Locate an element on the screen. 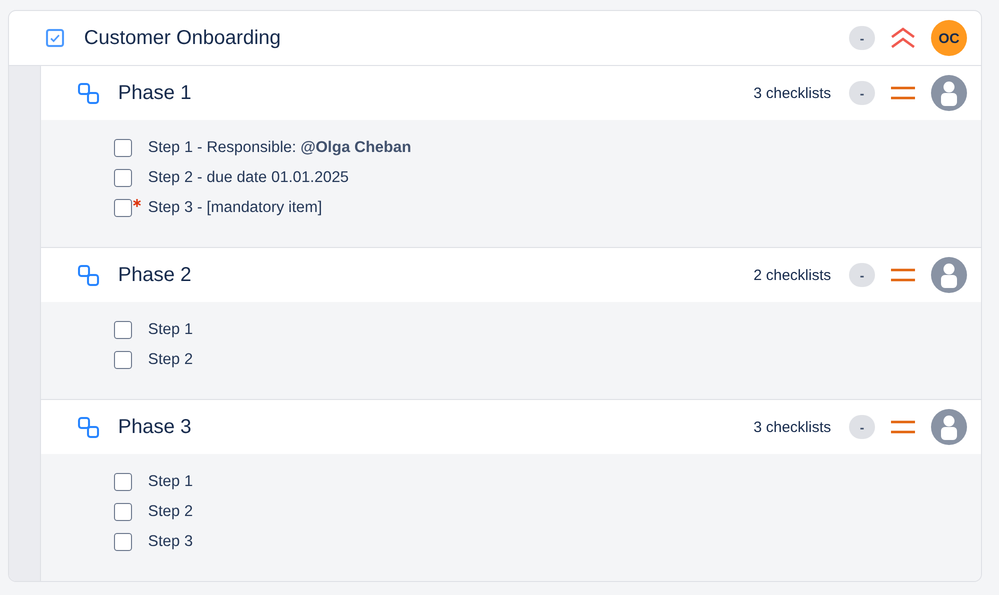 Image resolution: width=999 pixels, height=595 pixels. phase-title: Phase 3 is located at coordinates (436, 427).